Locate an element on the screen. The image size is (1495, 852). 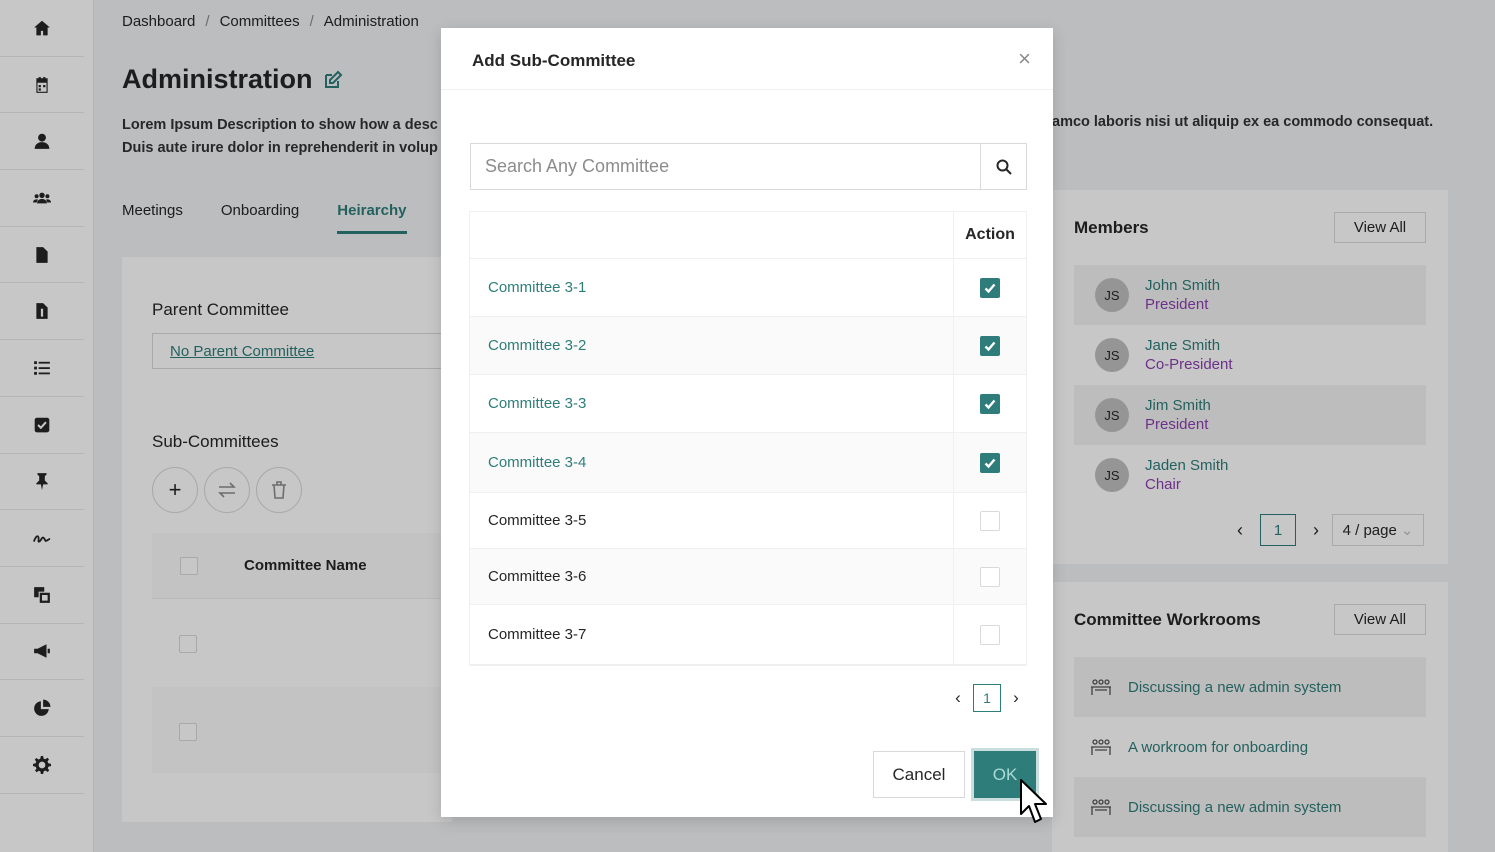
modal-page-1: 1 is located at coordinates (987, 698).